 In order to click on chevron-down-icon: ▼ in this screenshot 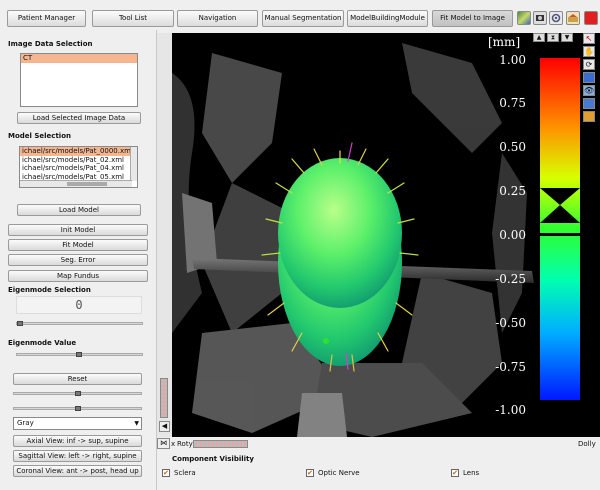, I will do `click(136, 423)`.